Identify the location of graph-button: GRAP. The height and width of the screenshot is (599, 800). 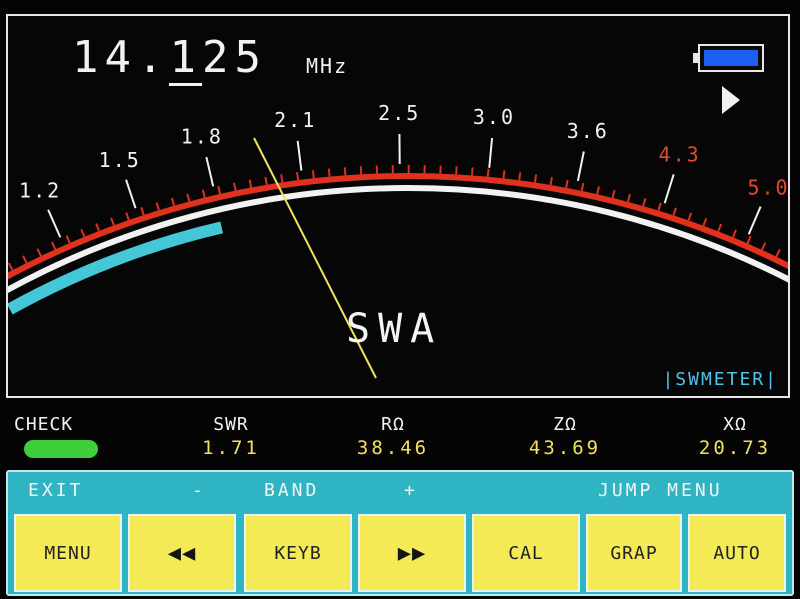
(634, 553).